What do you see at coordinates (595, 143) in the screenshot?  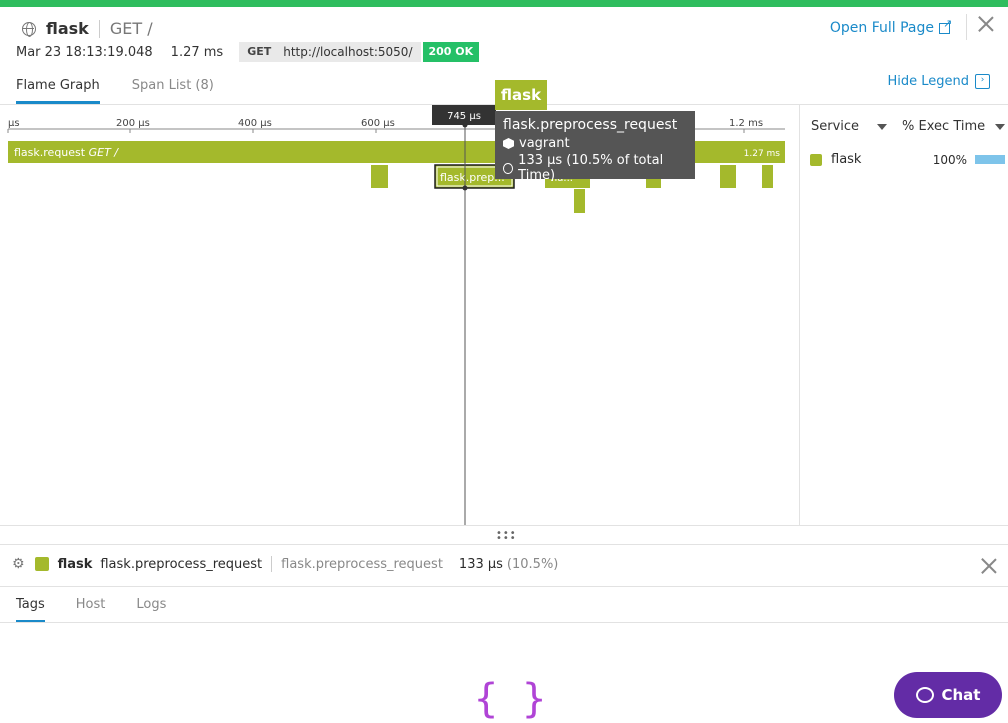 I see `tooltip-host-row: vagrant` at bounding box center [595, 143].